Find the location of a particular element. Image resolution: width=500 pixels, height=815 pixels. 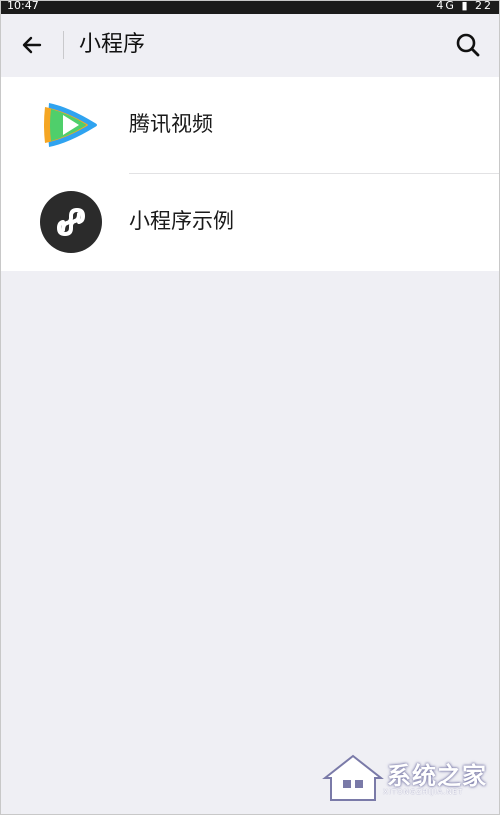

back-button is located at coordinates (32, 45).